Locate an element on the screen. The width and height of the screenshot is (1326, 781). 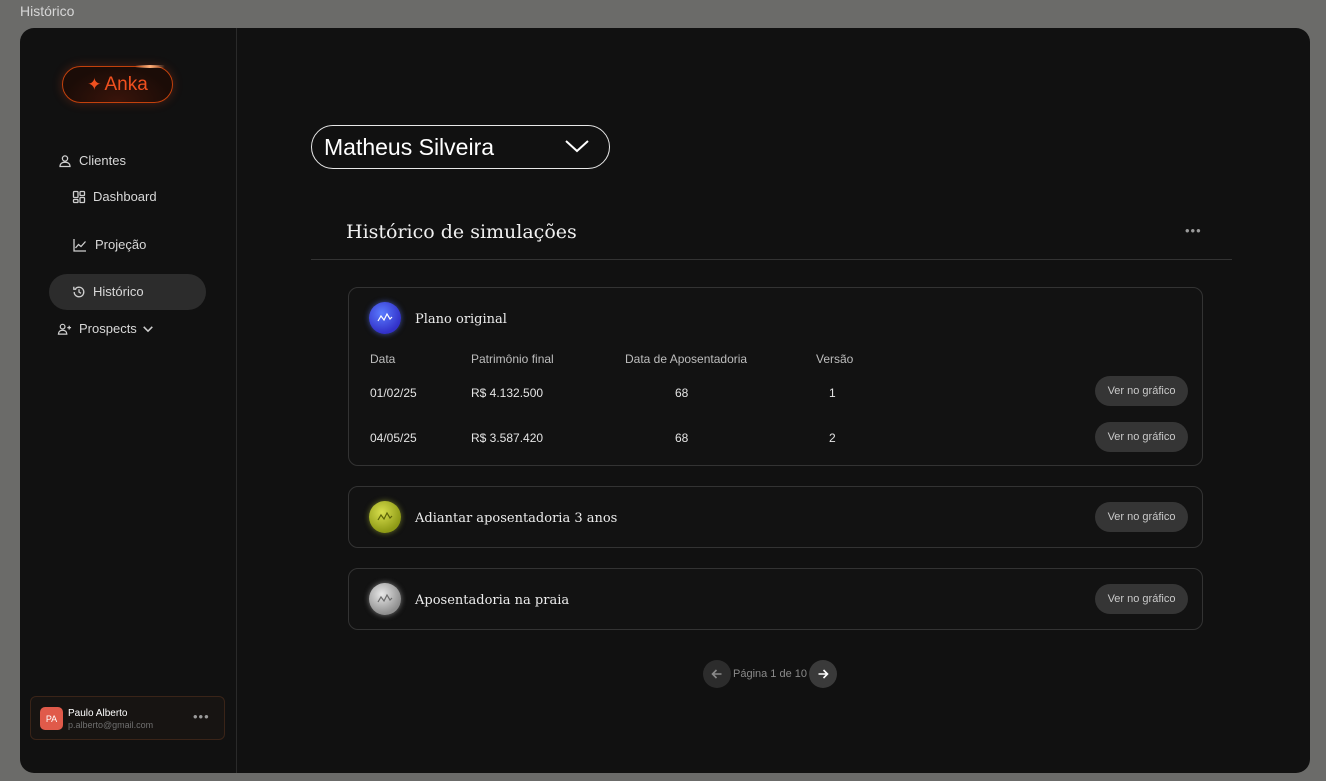
sidebar-clients-label: Clientes is located at coordinates (102, 160).